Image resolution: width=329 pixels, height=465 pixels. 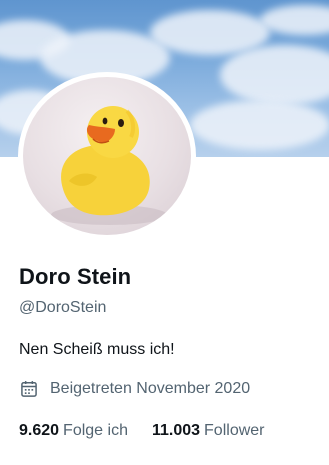 What do you see at coordinates (234, 430) in the screenshot?
I see `followers-label: Follower` at bounding box center [234, 430].